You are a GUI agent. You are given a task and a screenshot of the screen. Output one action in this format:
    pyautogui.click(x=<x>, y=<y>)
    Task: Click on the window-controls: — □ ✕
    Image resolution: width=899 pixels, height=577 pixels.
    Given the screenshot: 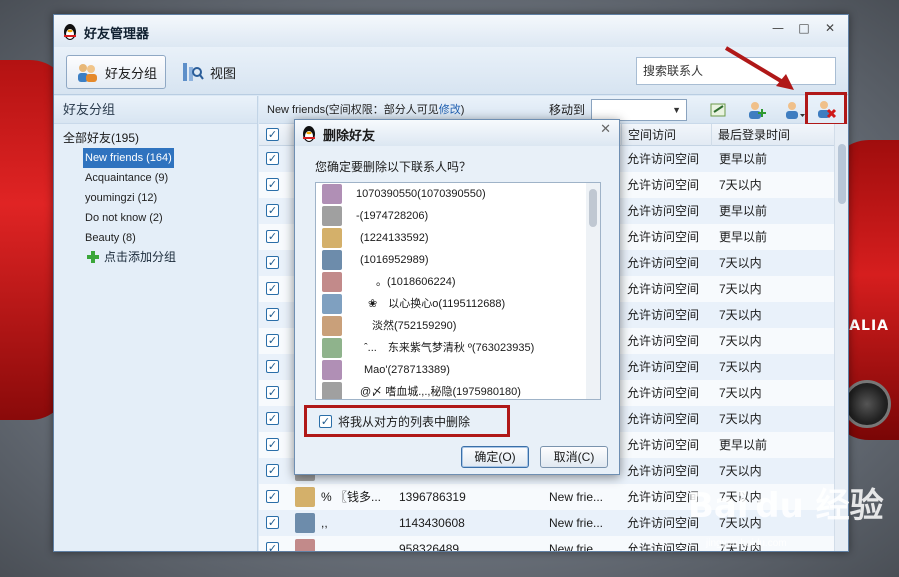 What is the action you would take?
    pyautogui.click(x=804, y=28)
    